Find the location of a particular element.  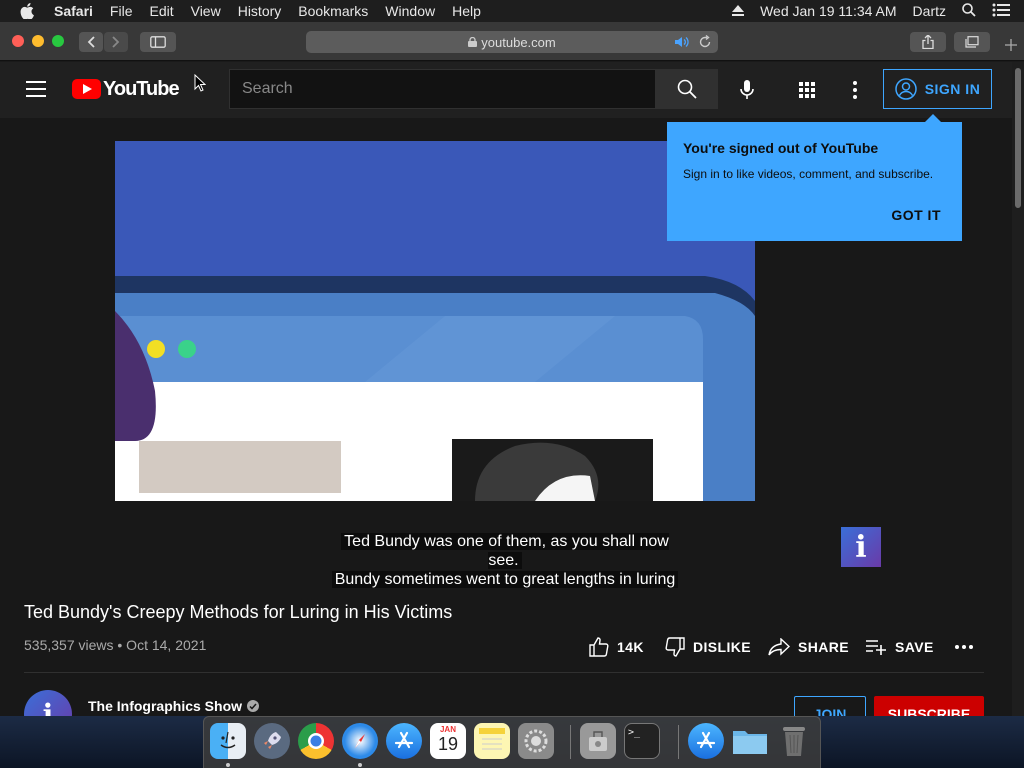

share-button: SHARE is located at coordinates (808, 647).